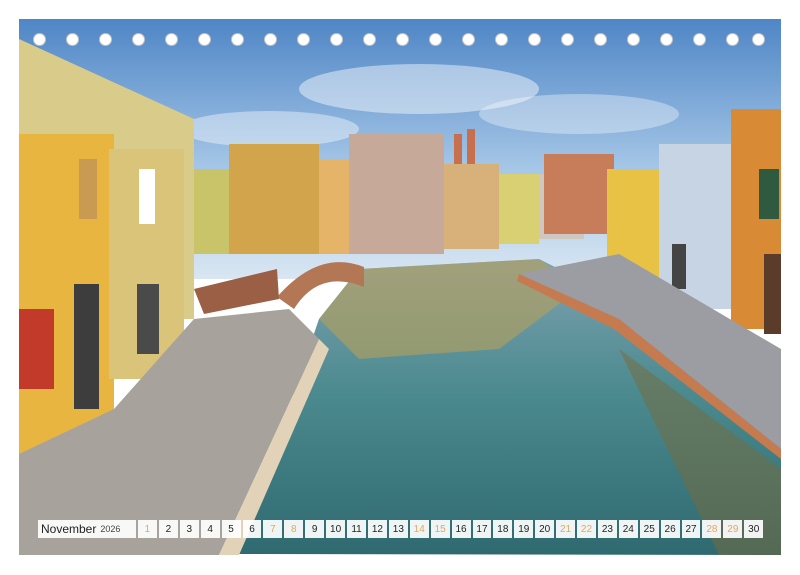 This screenshot has height=575, width=800. Describe the element at coordinates (252, 529) in the screenshot. I see `day-cell: 6` at that location.